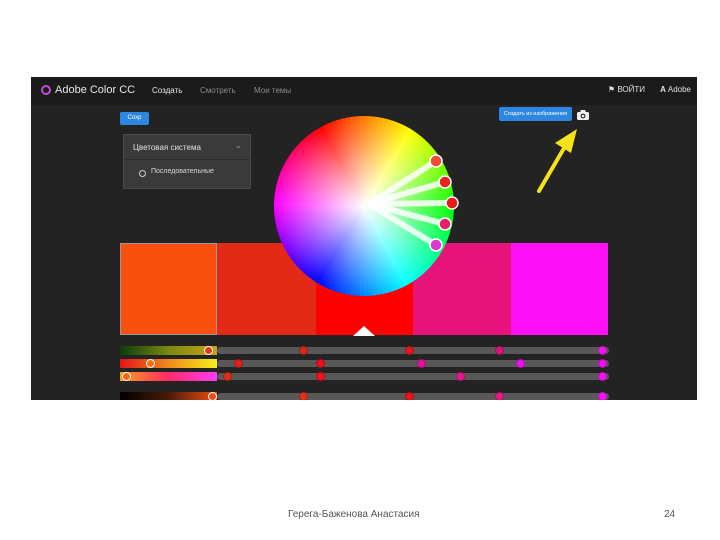  What do you see at coordinates (670, 514) in the screenshot?
I see `slide-page-number: 24` at bounding box center [670, 514].